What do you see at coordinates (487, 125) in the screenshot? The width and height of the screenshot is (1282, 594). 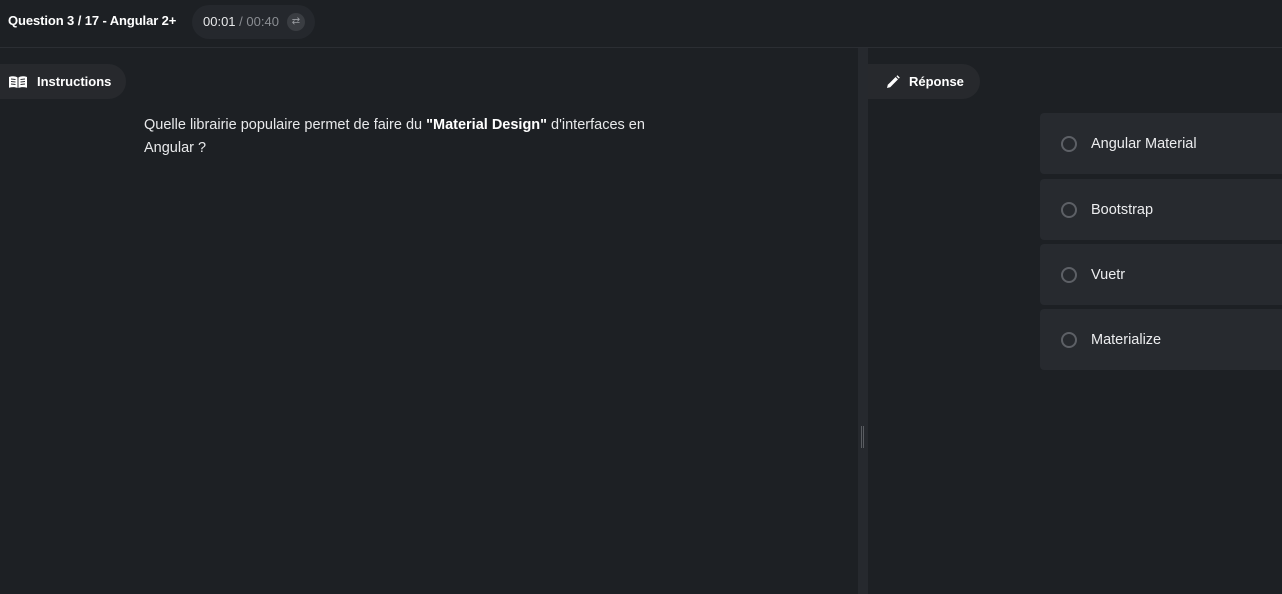 I see `question-text-bold: "Material Design"` at bounding box center [487, 125].